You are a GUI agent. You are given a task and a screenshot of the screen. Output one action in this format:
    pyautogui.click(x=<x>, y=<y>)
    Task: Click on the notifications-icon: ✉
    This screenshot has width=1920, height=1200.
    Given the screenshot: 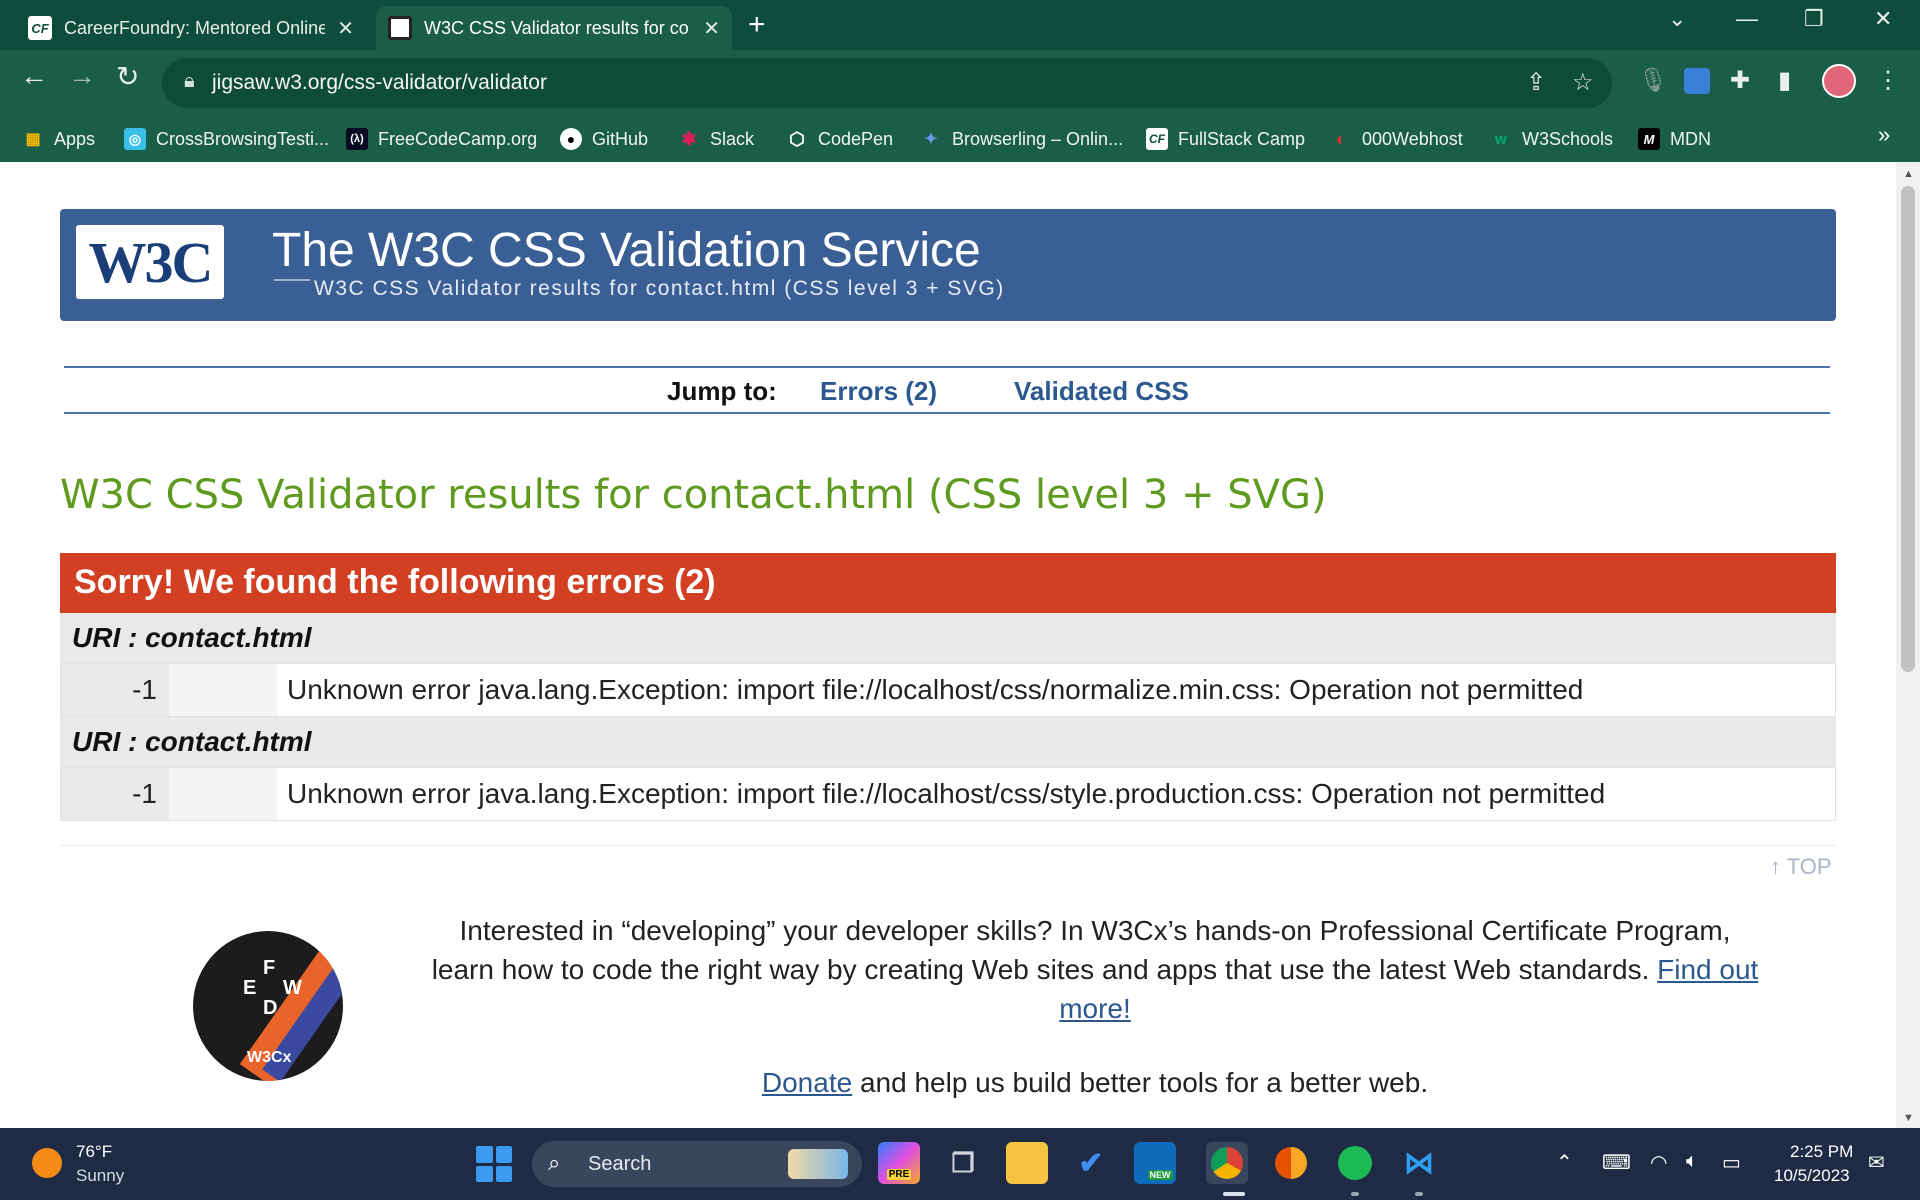 What is the action you would take?
    pyautogui.click(x=1876, y=1162)
    